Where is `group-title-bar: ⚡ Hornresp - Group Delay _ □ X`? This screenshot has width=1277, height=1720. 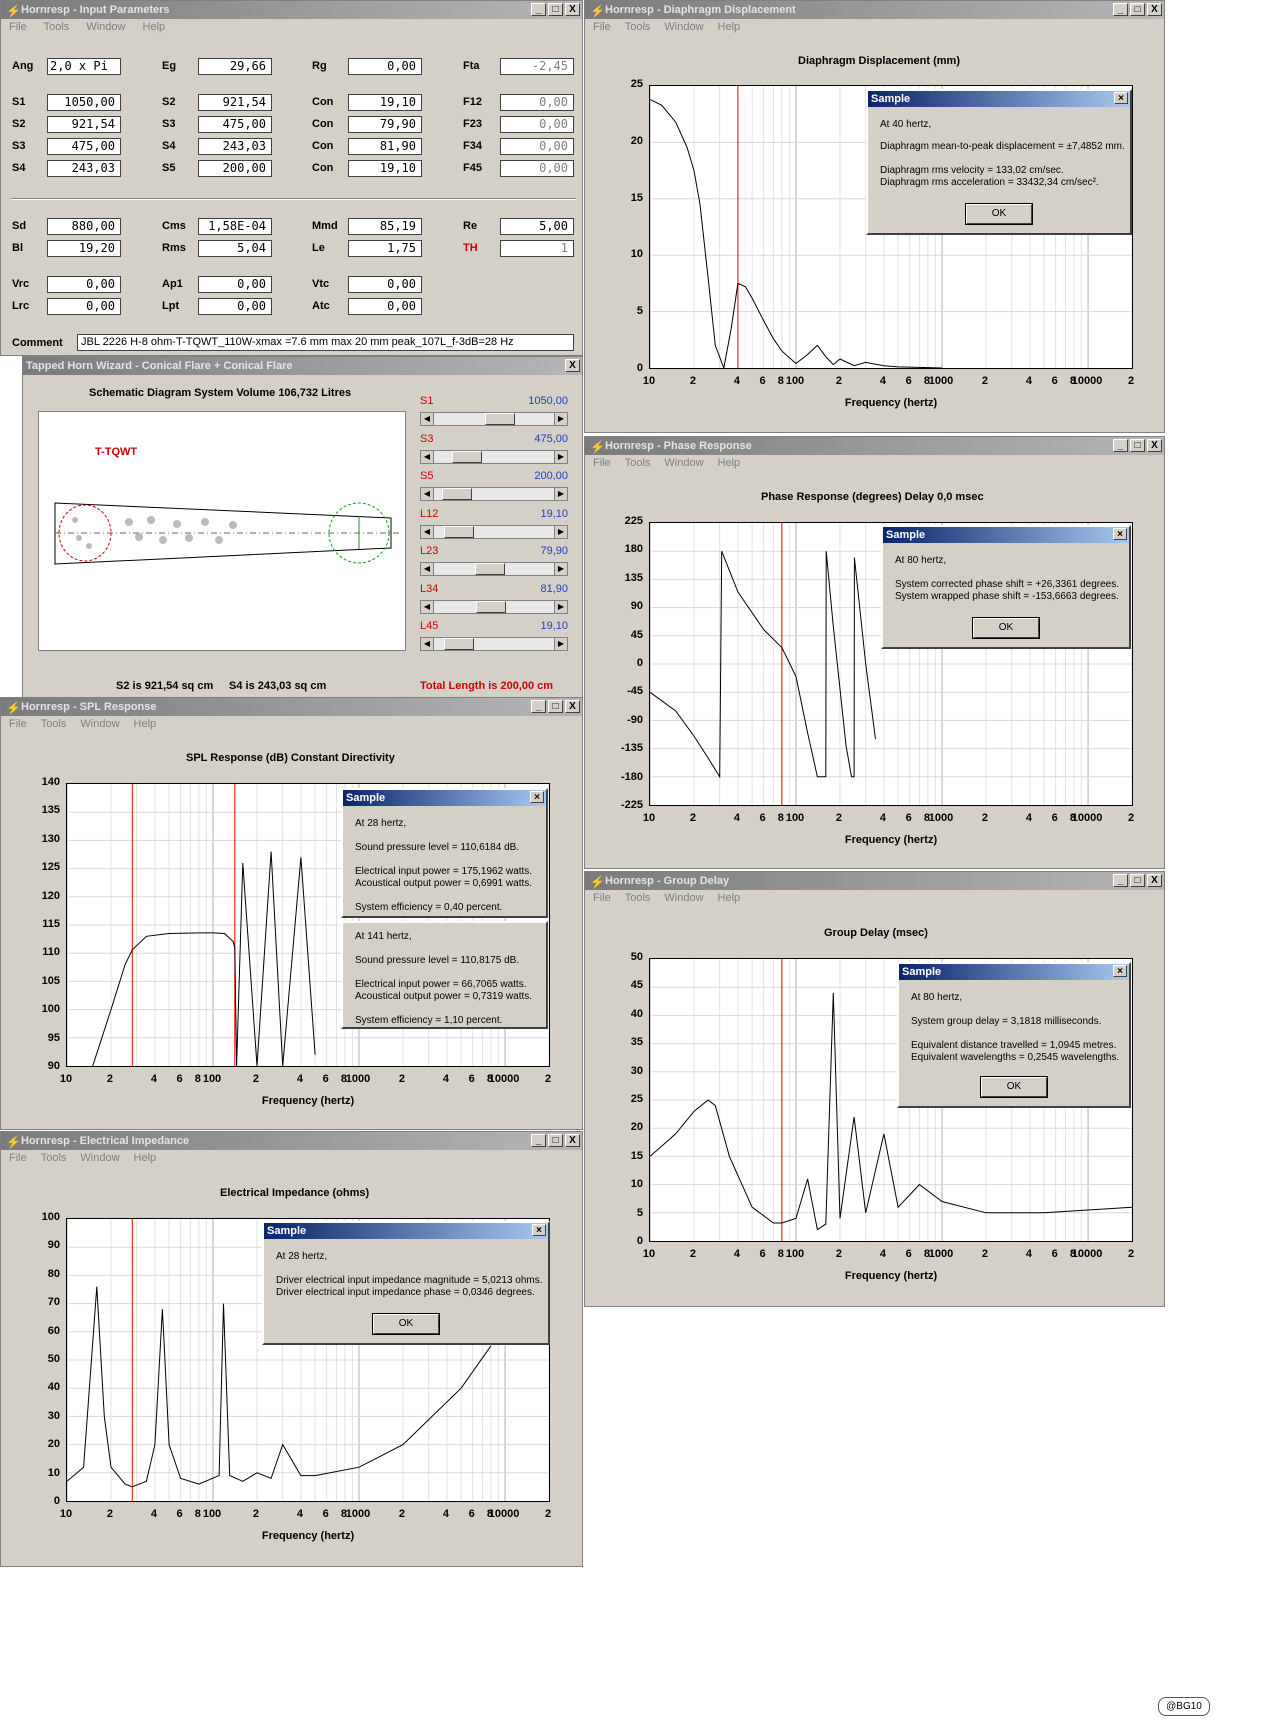
group-title-bar: ⚡ Hornresp - Group Delay _ □ X is located at coordinates (874, 881).